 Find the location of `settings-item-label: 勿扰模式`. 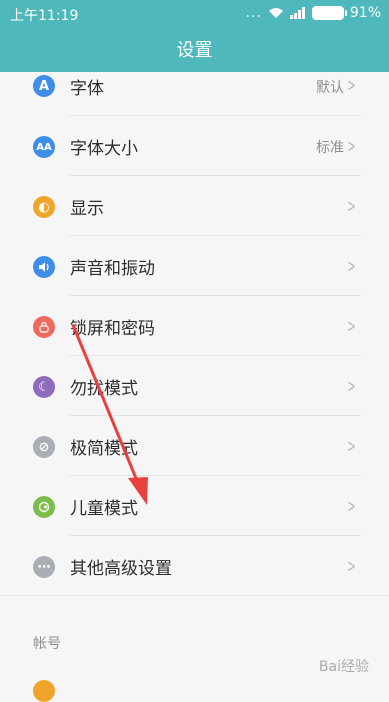

settings-item-label: 勿扰模式 is located at coordinates (104, 389).